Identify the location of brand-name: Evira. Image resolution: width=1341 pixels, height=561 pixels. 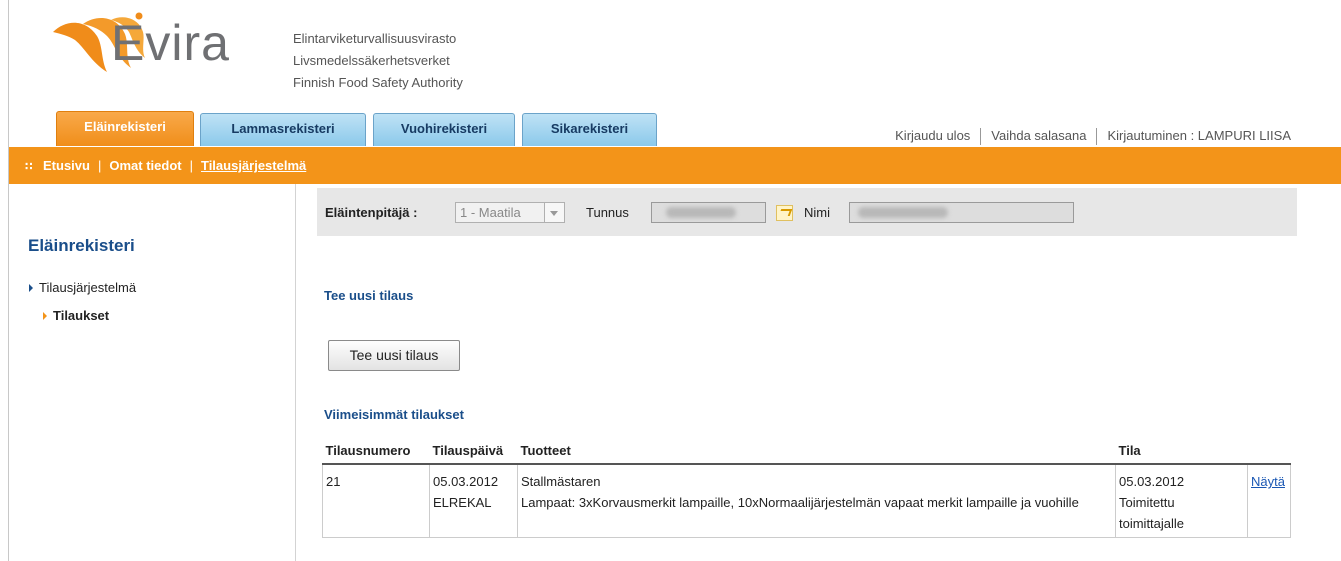
(170, 43).